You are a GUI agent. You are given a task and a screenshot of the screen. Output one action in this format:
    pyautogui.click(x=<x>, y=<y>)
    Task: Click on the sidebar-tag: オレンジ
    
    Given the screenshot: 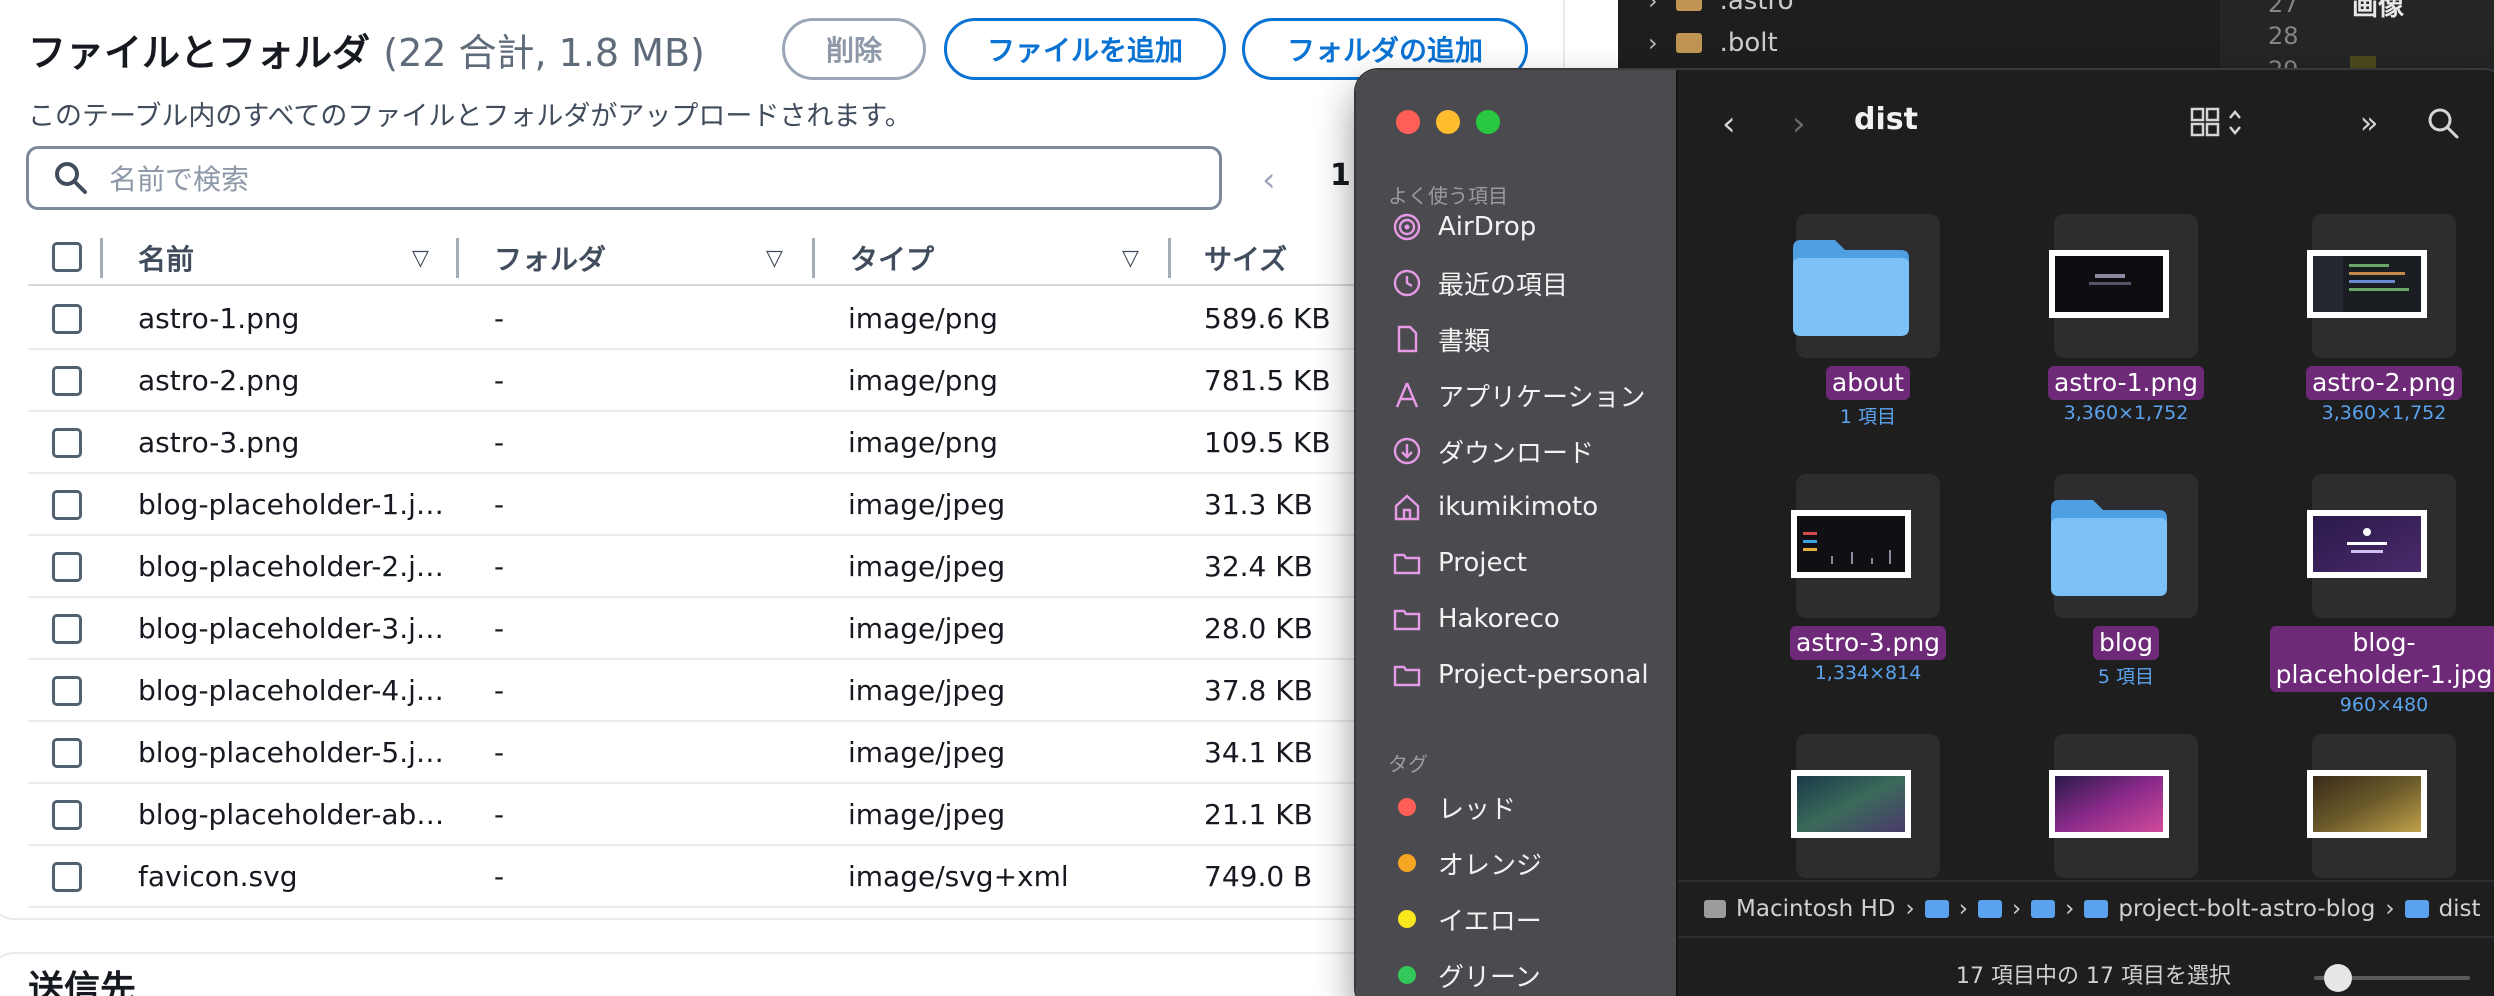 What is the action you would take?
    pyautogui.click(x=1467, y=863)
    